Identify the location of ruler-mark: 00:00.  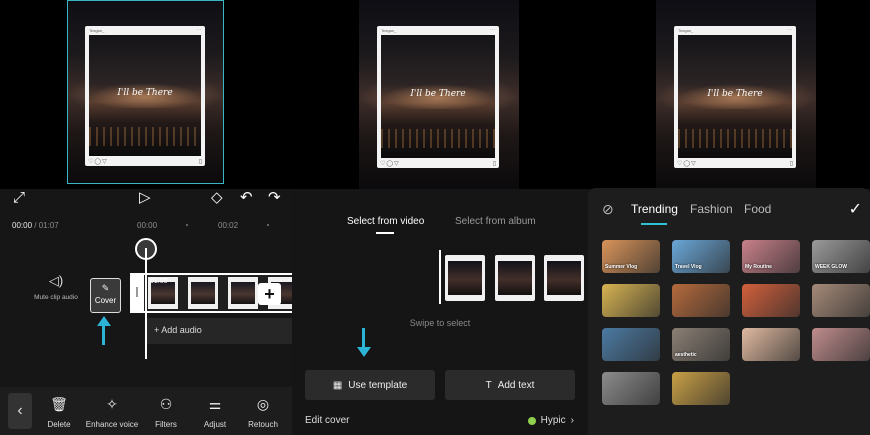
(147, 225).